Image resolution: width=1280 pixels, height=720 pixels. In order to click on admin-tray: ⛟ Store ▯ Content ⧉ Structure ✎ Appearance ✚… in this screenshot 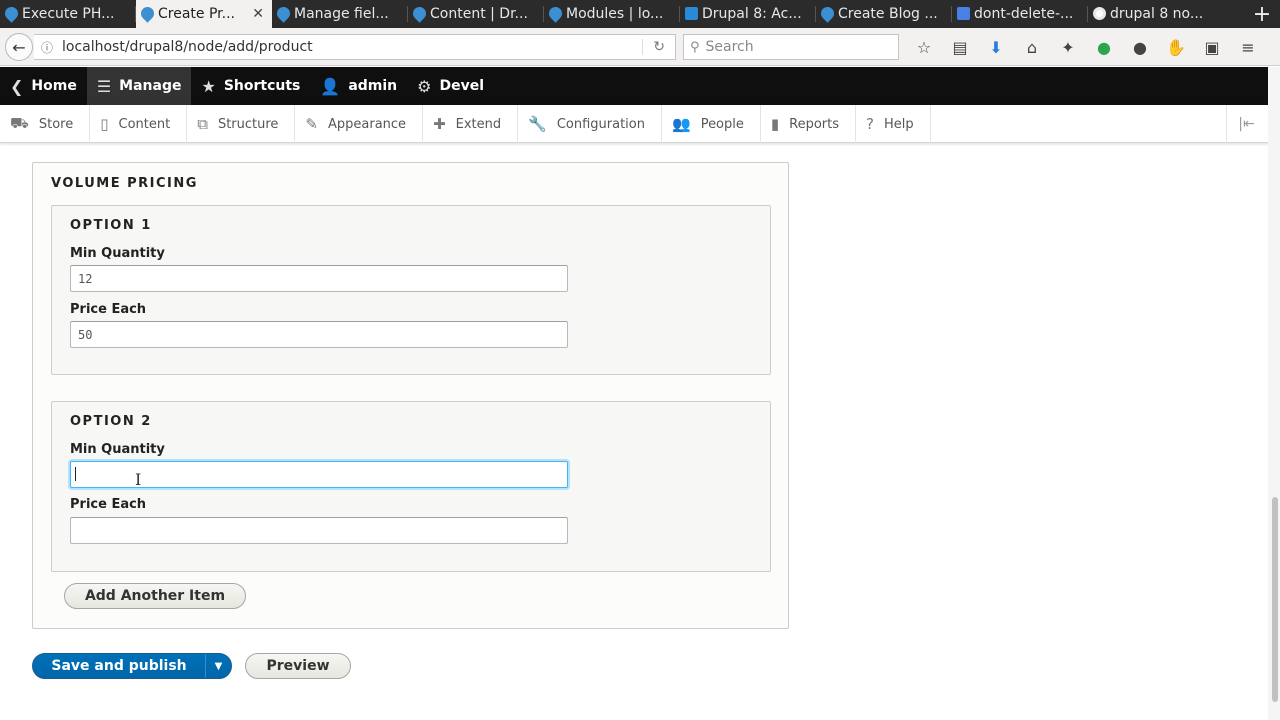, I will do `click(640, 124)`.